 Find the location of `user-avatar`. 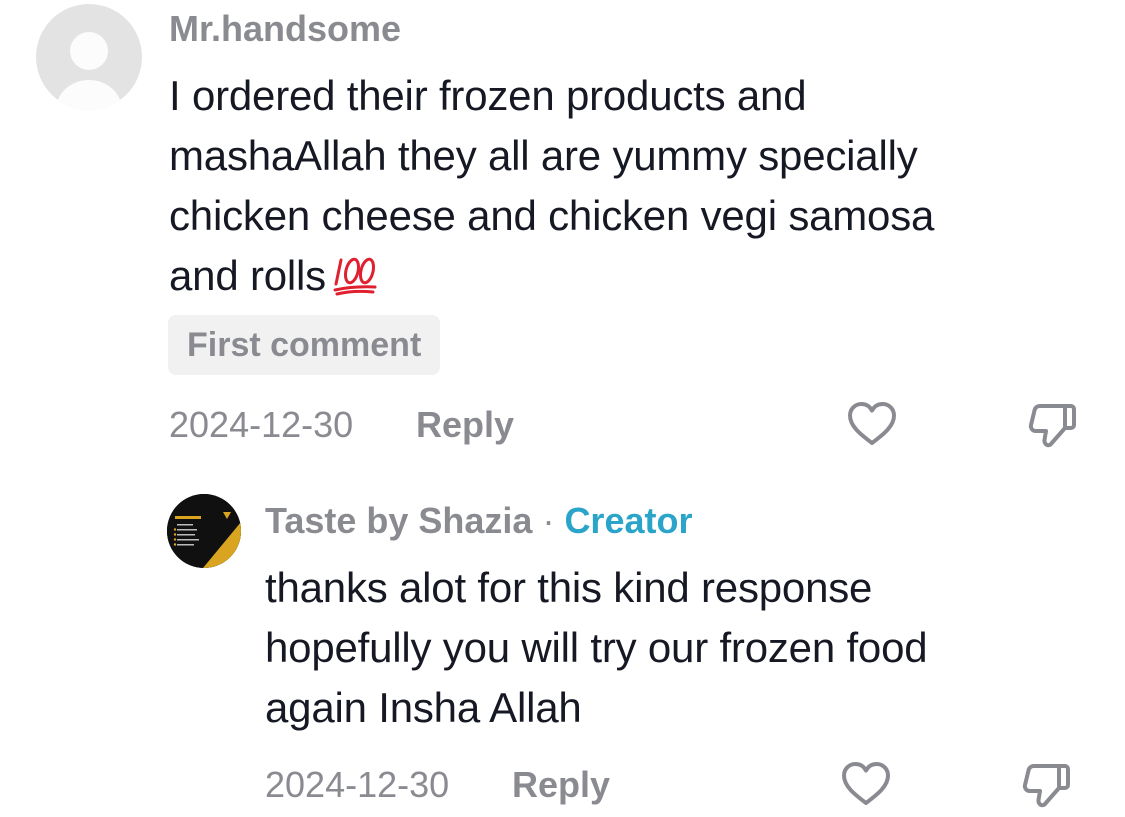

user-avatar is located at coordinates (89, 57).